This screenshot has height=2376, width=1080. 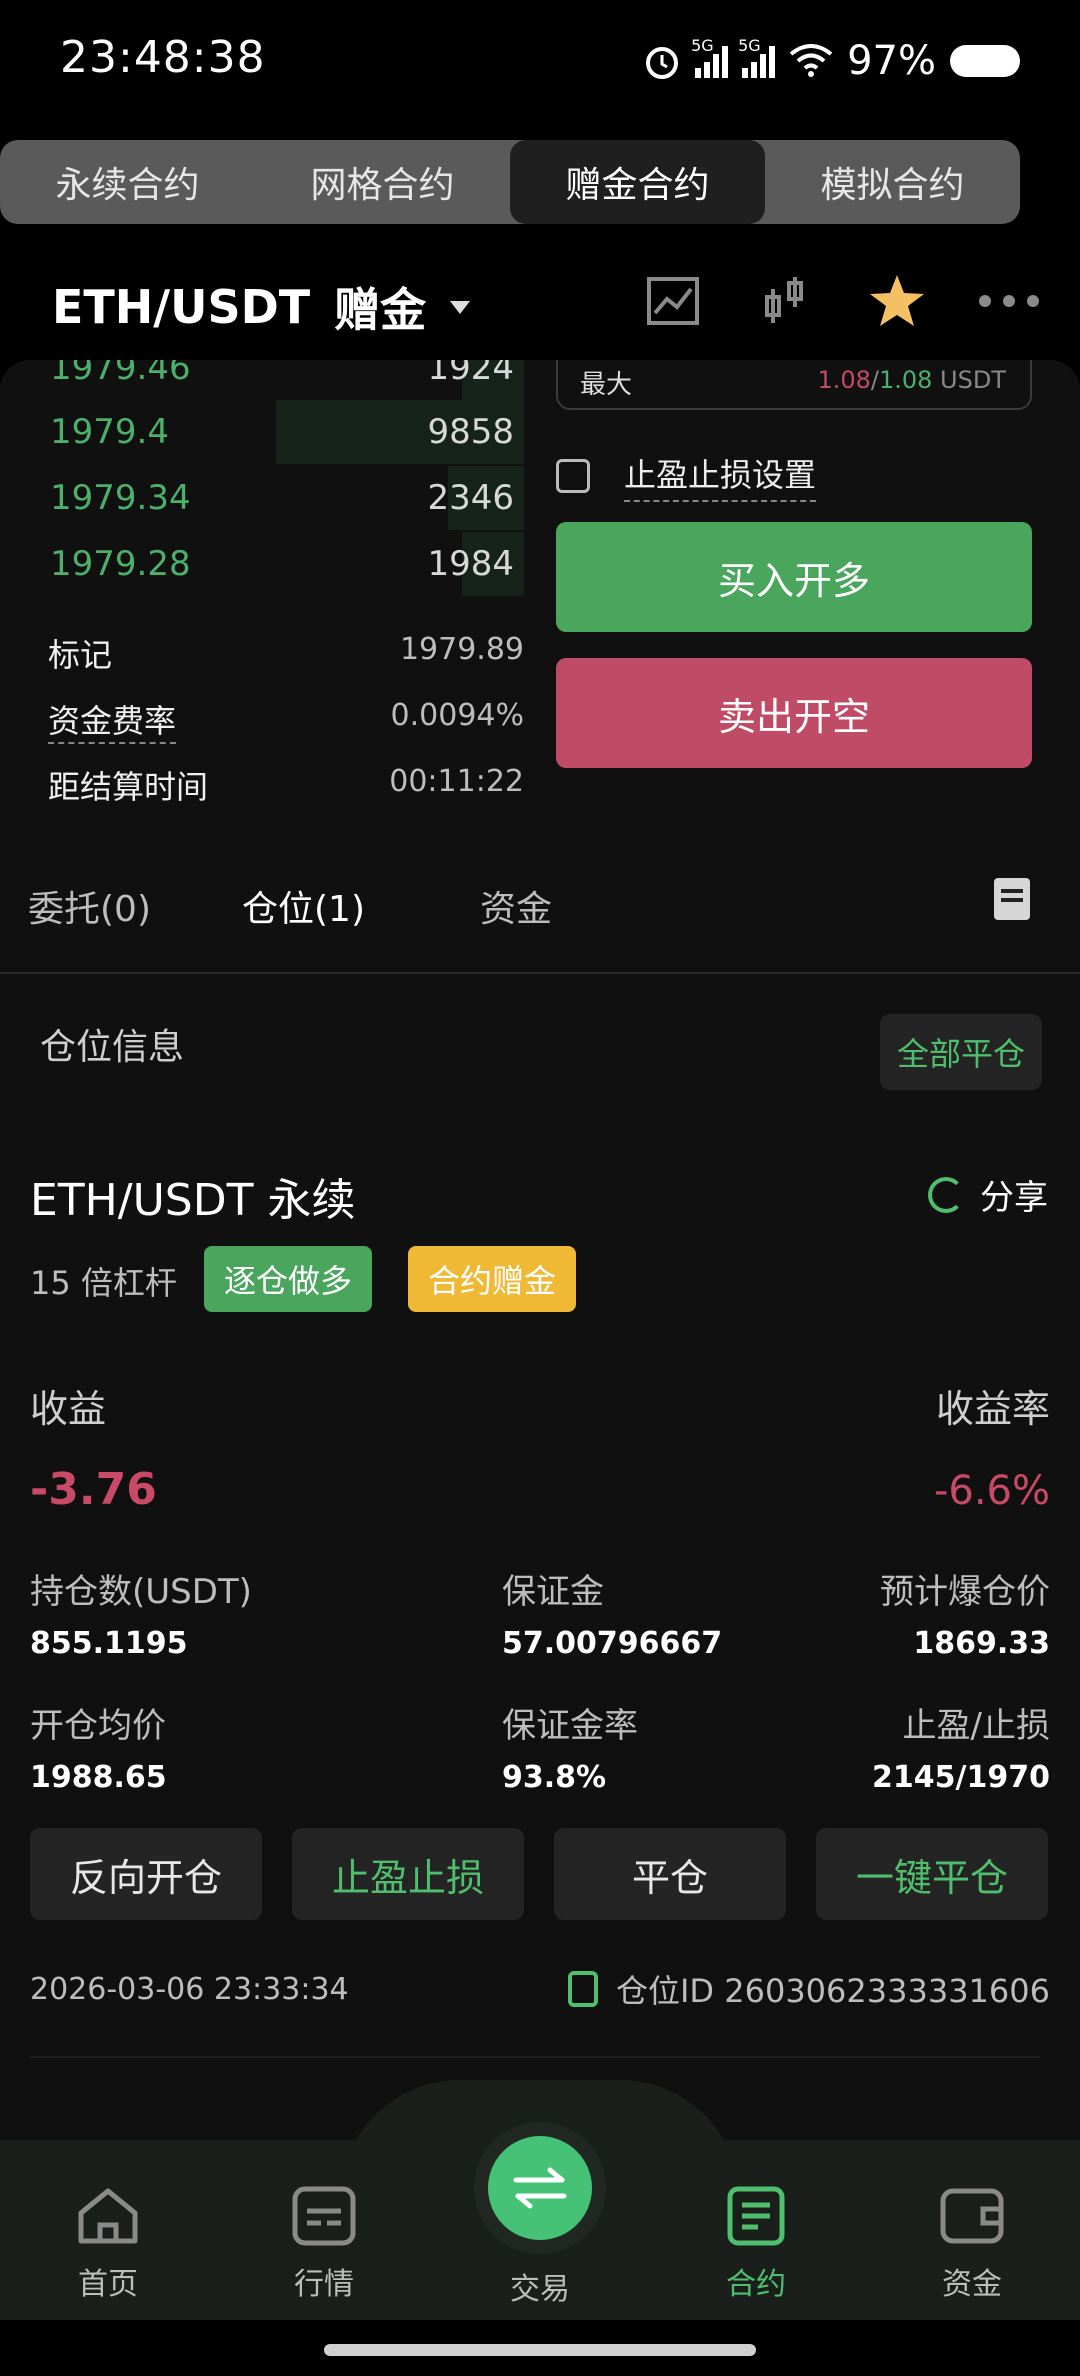 I want to click on clock: 23:48:38, so click(x=163, y=57).